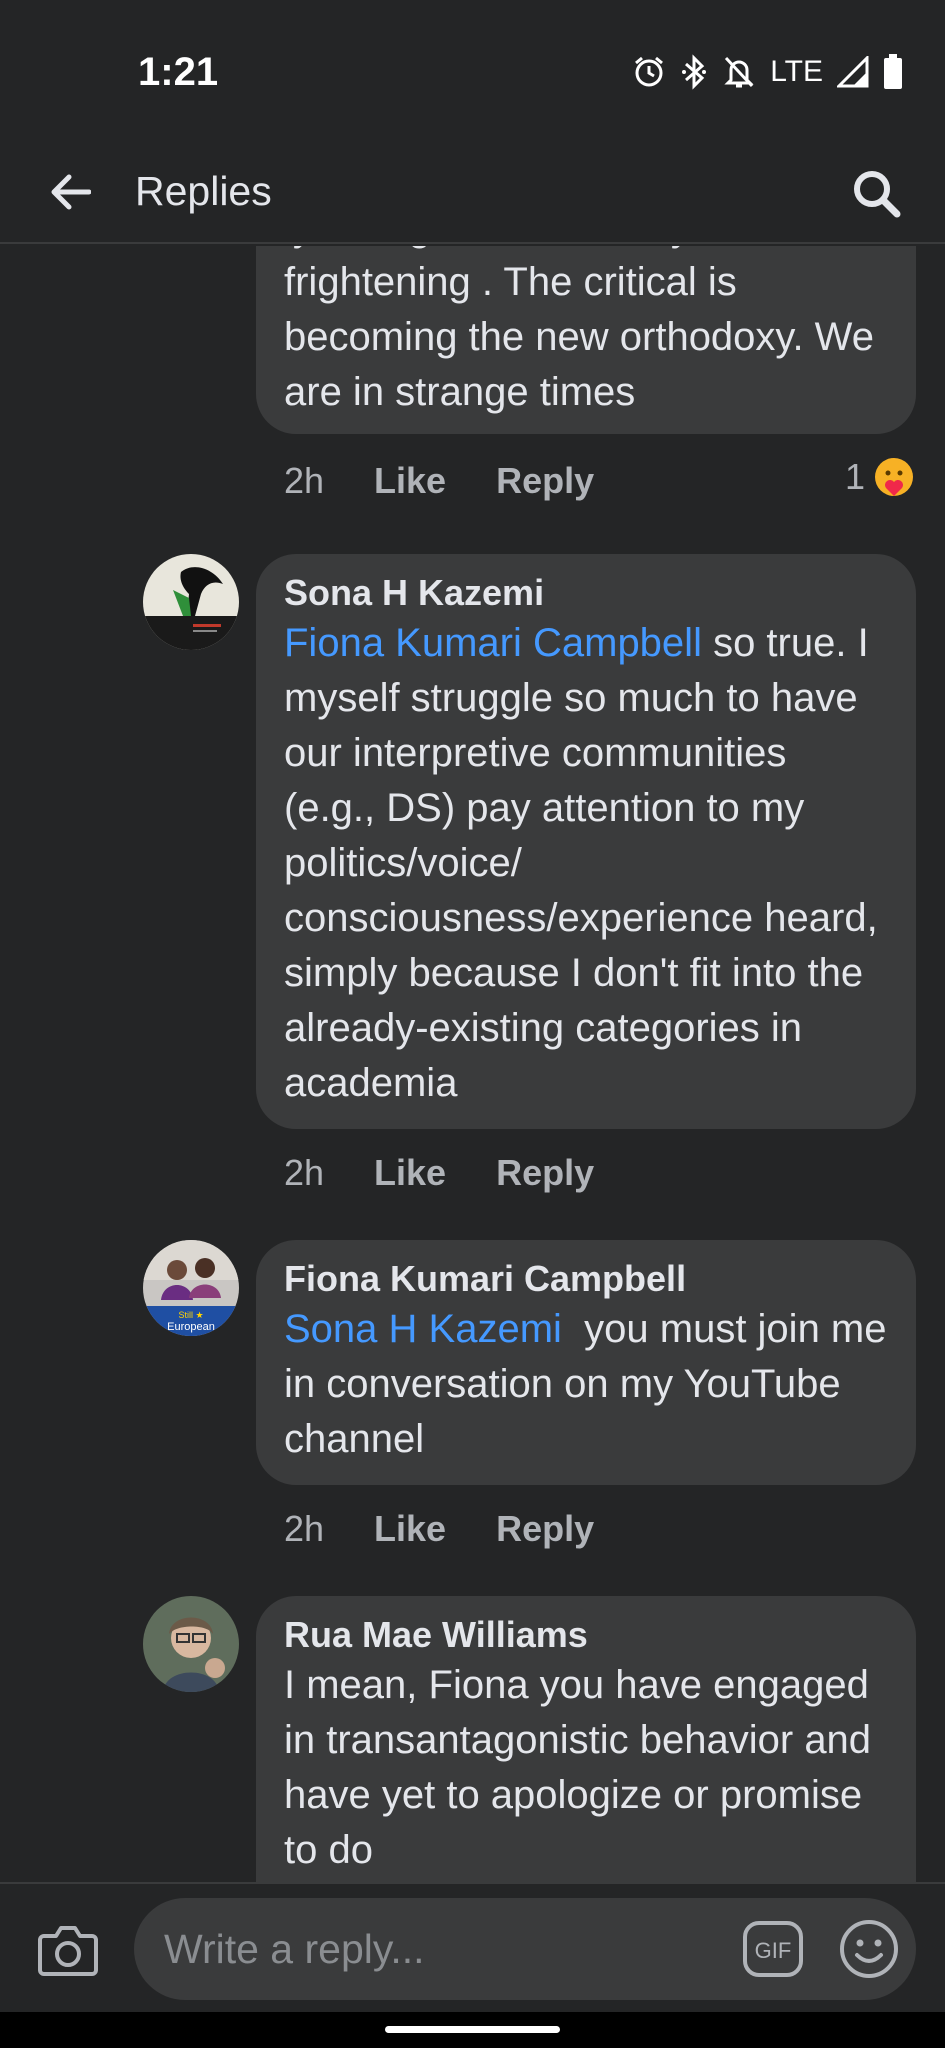 This screenshot has width=945, height=2048. I want to click on care-reaction-icon, so click(894, 477).